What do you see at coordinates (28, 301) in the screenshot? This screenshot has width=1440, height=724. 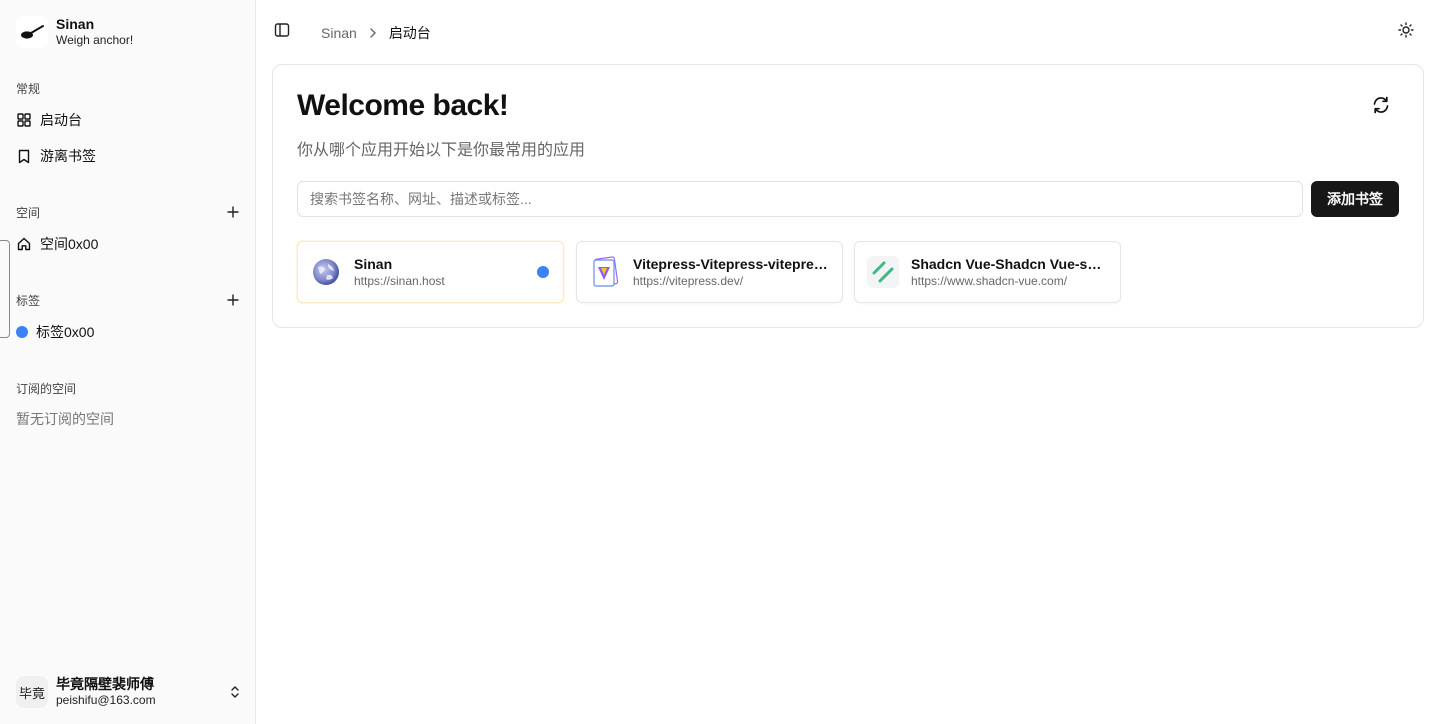 I see `section-label-tags: 标签` at bounding box center [28, 301].